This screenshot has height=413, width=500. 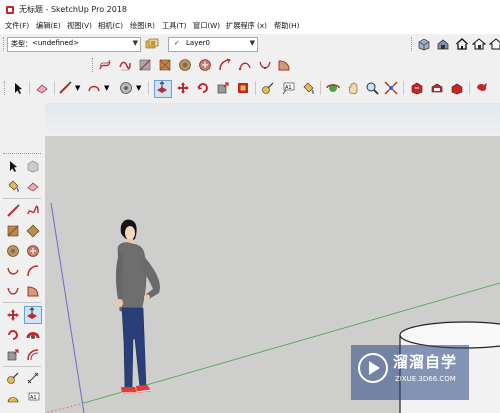 What do you see at coordinates (105, 65) in the screenshot?
I see `sandbox-from-contours-icon` at bounding box center [105, 65].